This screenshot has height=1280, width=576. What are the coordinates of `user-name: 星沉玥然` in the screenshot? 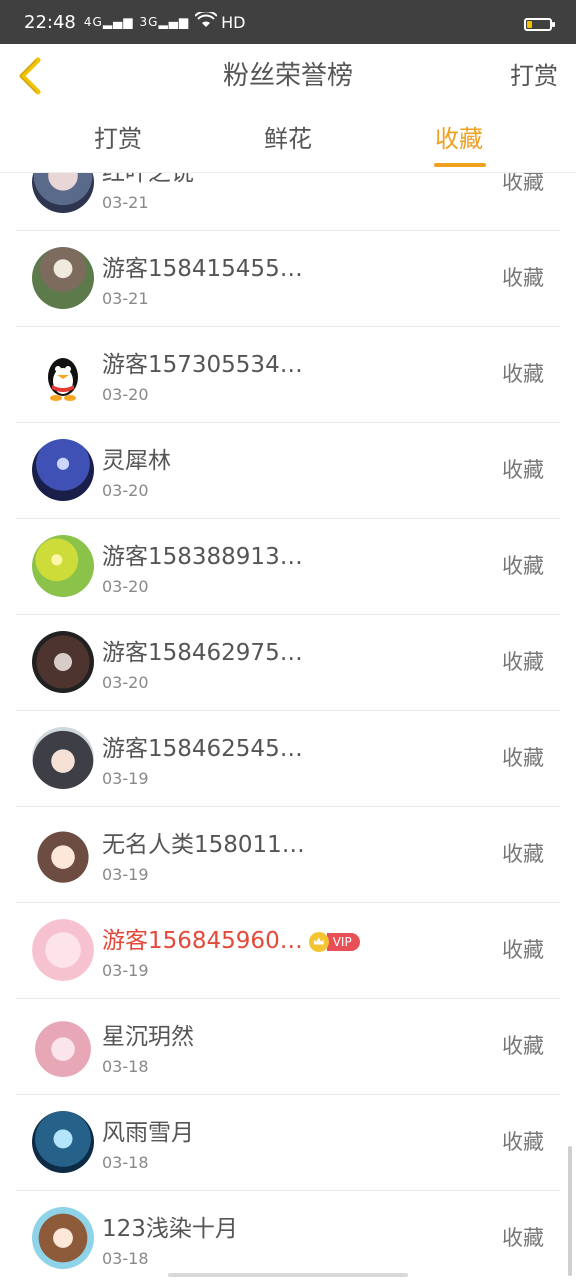 It's located at (148, 1034).